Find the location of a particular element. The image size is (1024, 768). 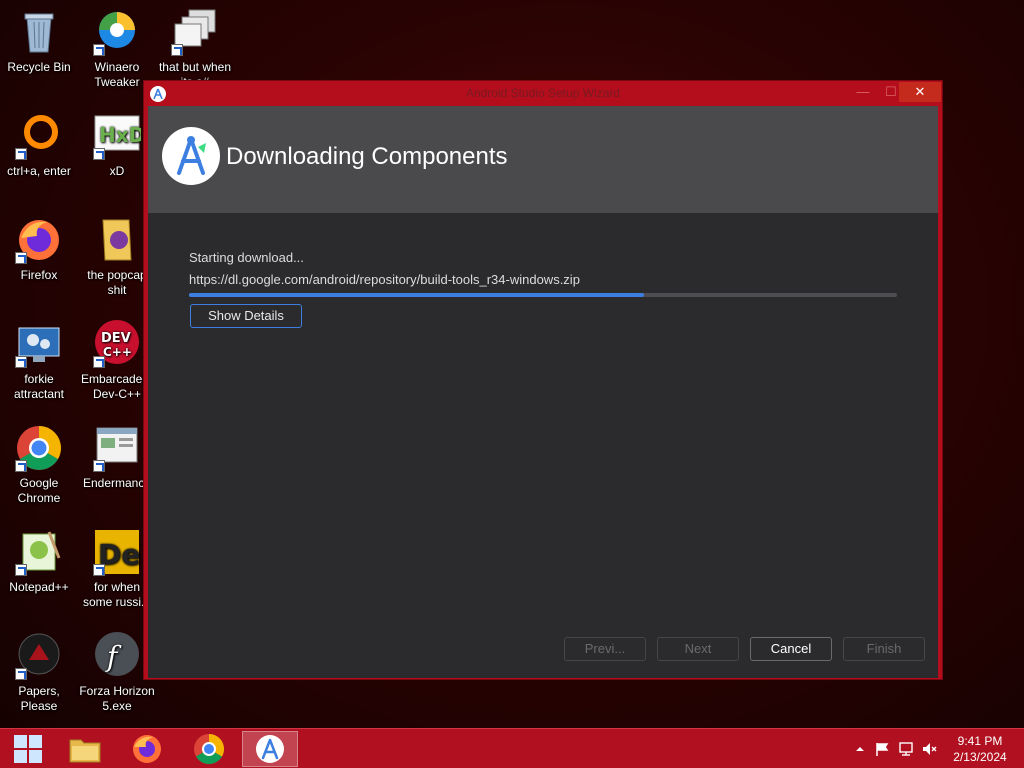

svg-text: DEV is located at coordinates (116, 338).